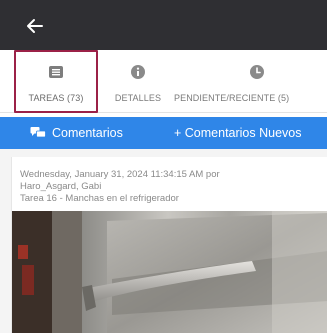  Describe the element at coordinates (138, 98) in the screenshot. I see `tab-detalles-label: DETALLES` at that location.